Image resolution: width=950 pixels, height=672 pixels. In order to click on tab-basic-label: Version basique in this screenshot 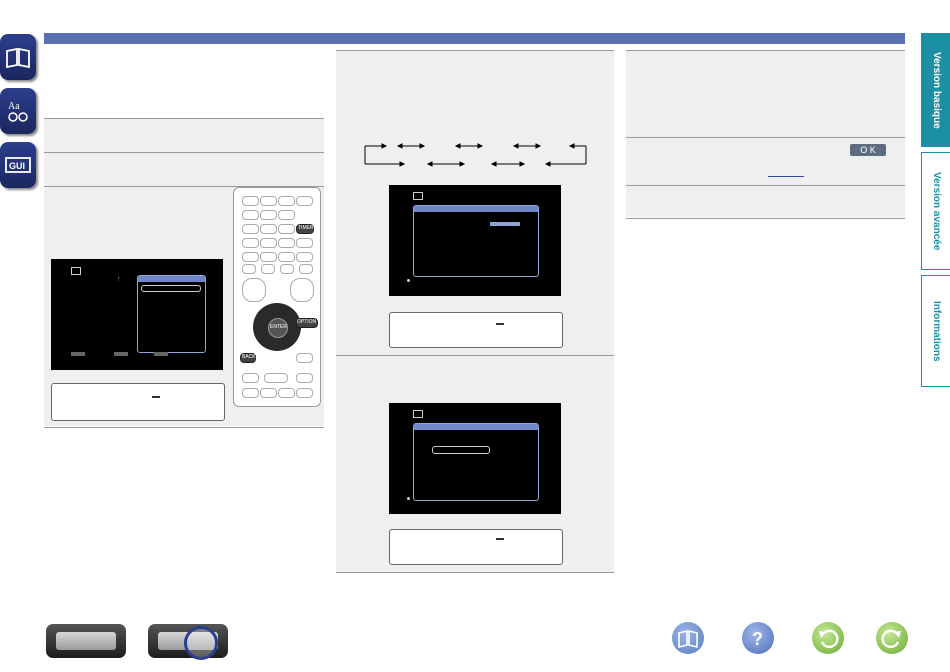, I will do `click(936, 90)`.